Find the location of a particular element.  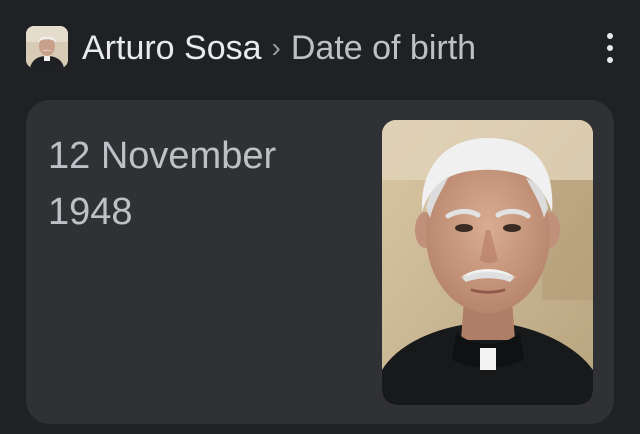

more-options-button is located at coordinates (610, 48).